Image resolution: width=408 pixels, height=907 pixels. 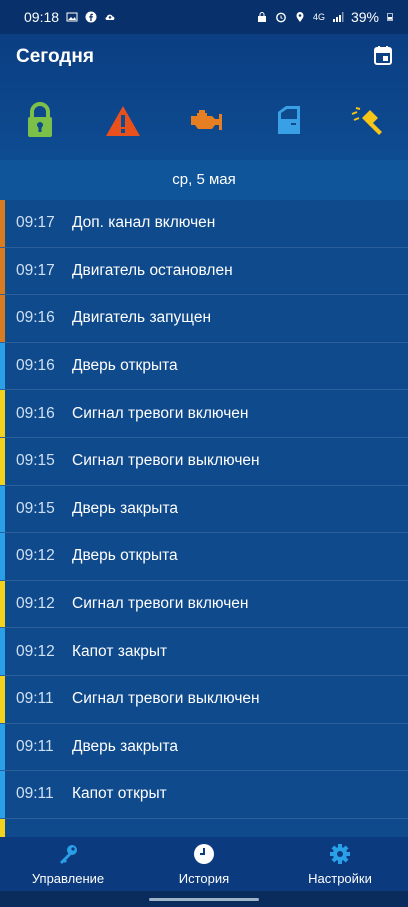 What do you see at coordinates (204, 557) in the screenshot?
I see `list-item: 09:12 Дверь открыта` at bounding box center [204, 557].